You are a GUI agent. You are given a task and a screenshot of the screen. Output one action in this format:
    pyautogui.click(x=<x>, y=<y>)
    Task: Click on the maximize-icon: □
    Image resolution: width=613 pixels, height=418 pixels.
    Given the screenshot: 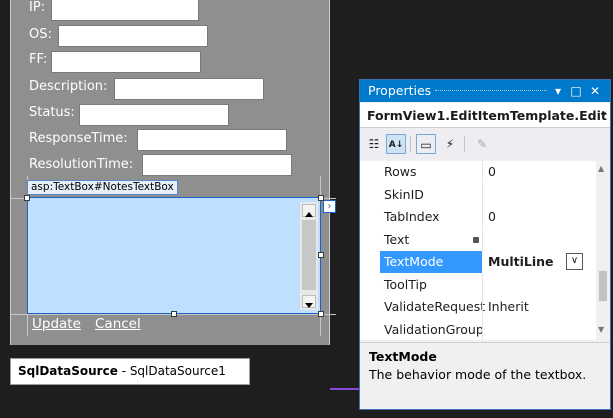 What is the action you would take?
    pyautogui.click(x=576, y=91)
    